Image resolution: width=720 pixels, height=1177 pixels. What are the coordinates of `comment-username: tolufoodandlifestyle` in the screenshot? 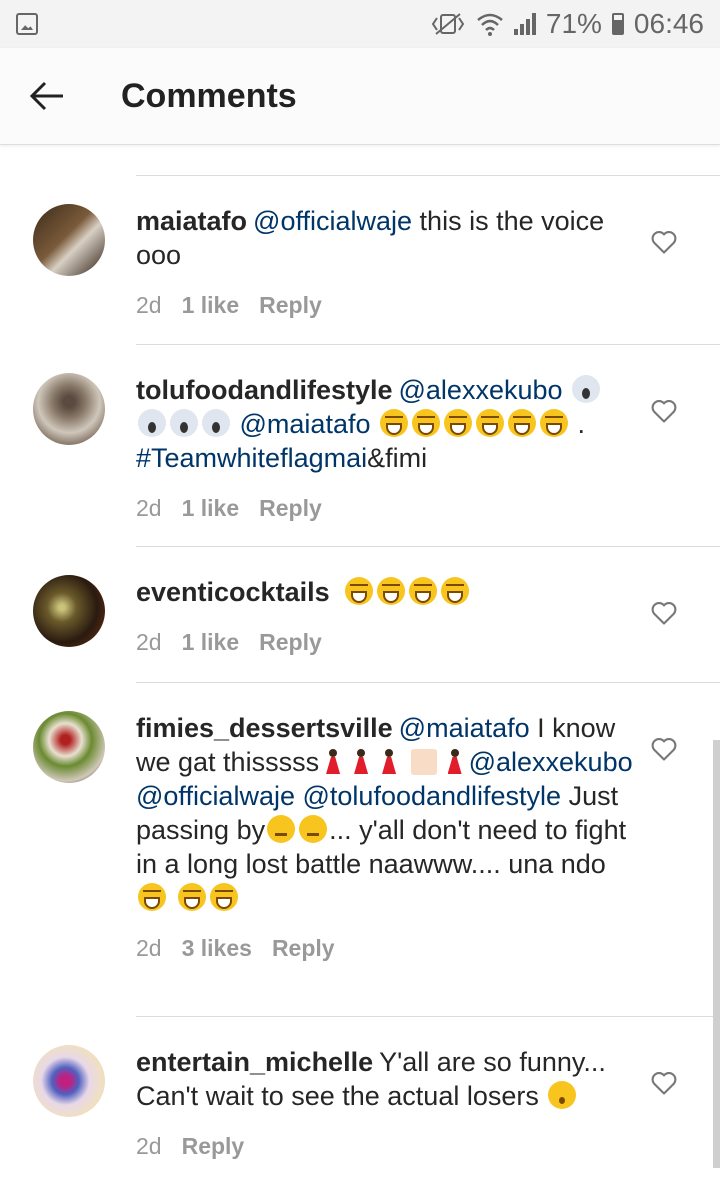 It's located at (264, 390).